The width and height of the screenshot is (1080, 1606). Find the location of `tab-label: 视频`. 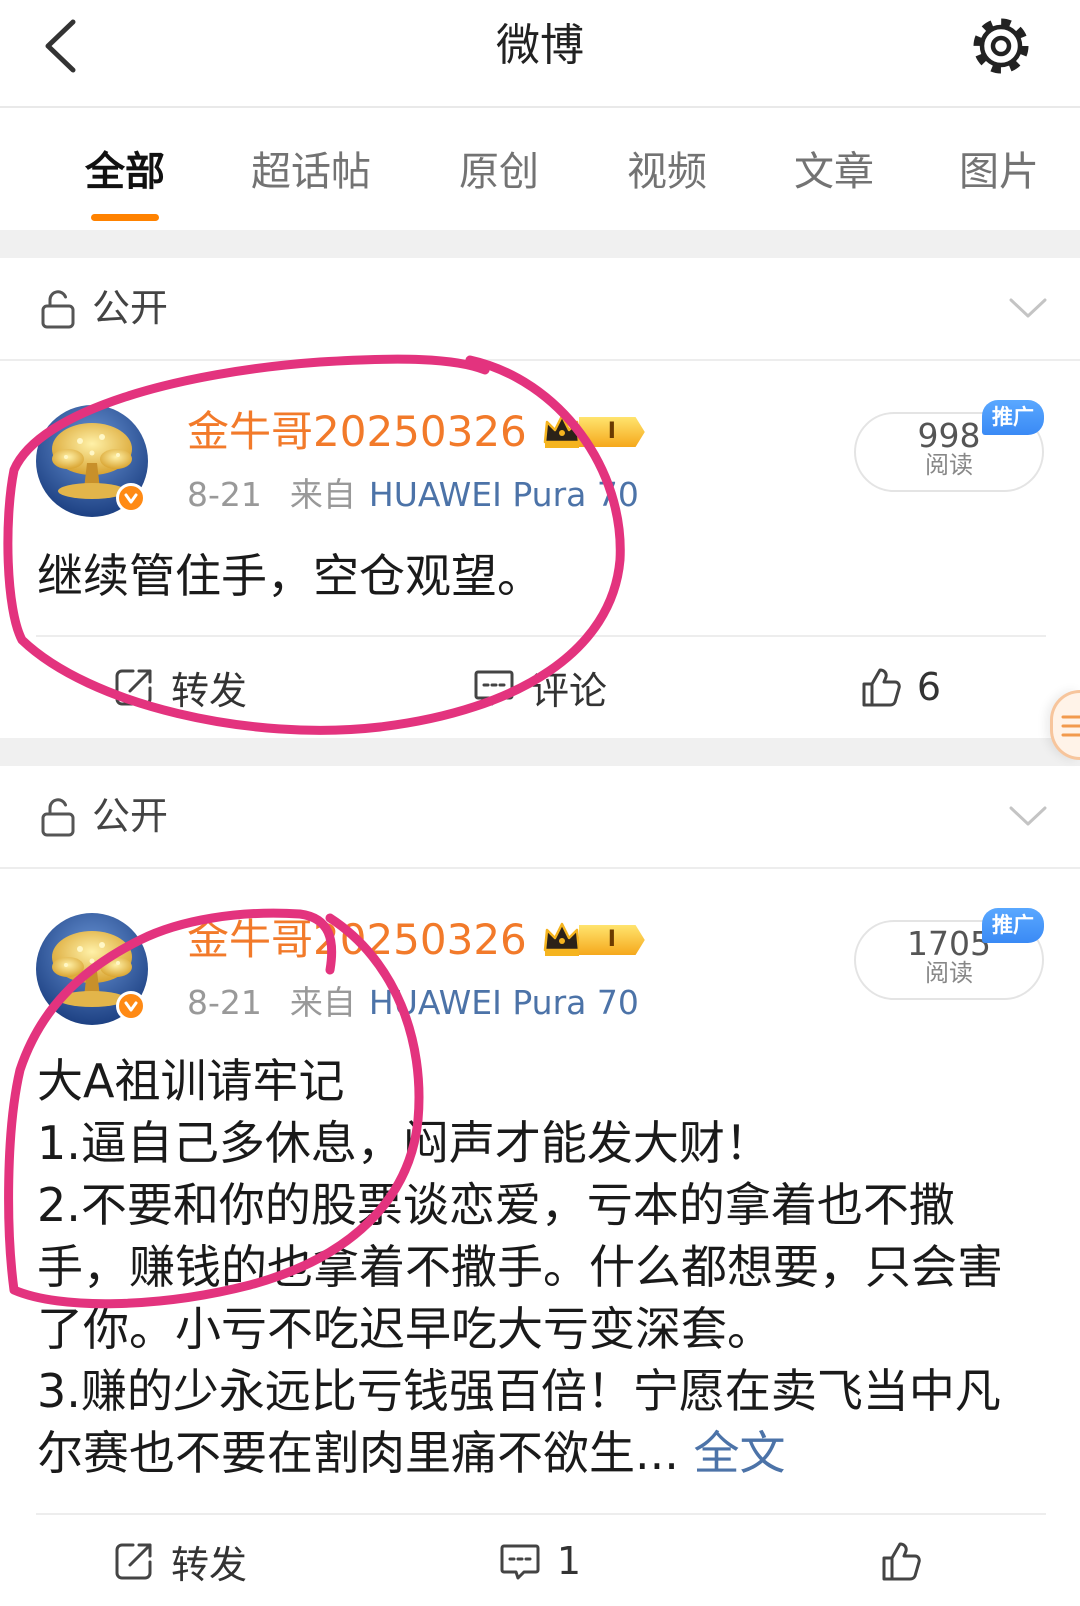

tab-label: 视频 is located at coordinates (667, 172).